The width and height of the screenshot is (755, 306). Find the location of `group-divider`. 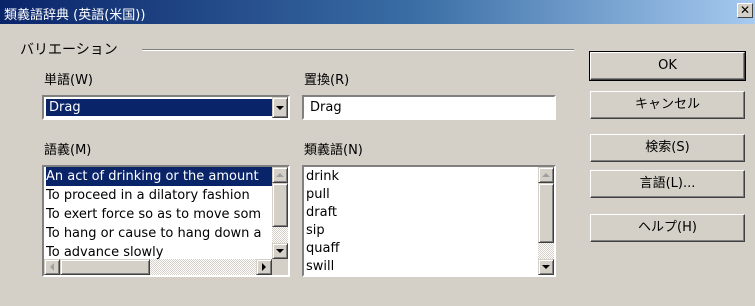

group-divider is located at coordinates (358, 50).